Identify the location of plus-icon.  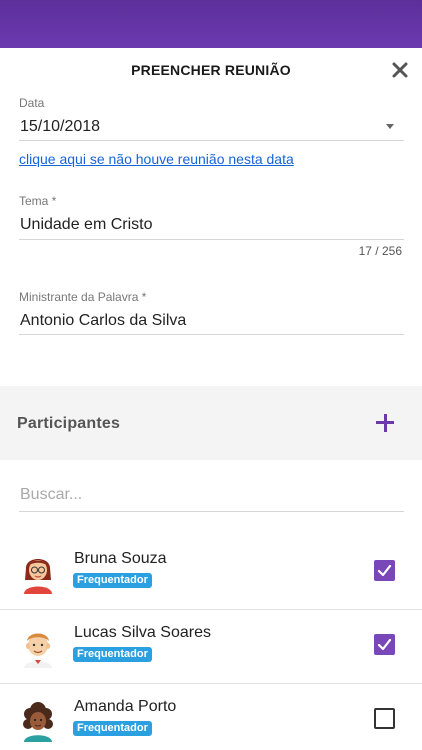
(385, 423).